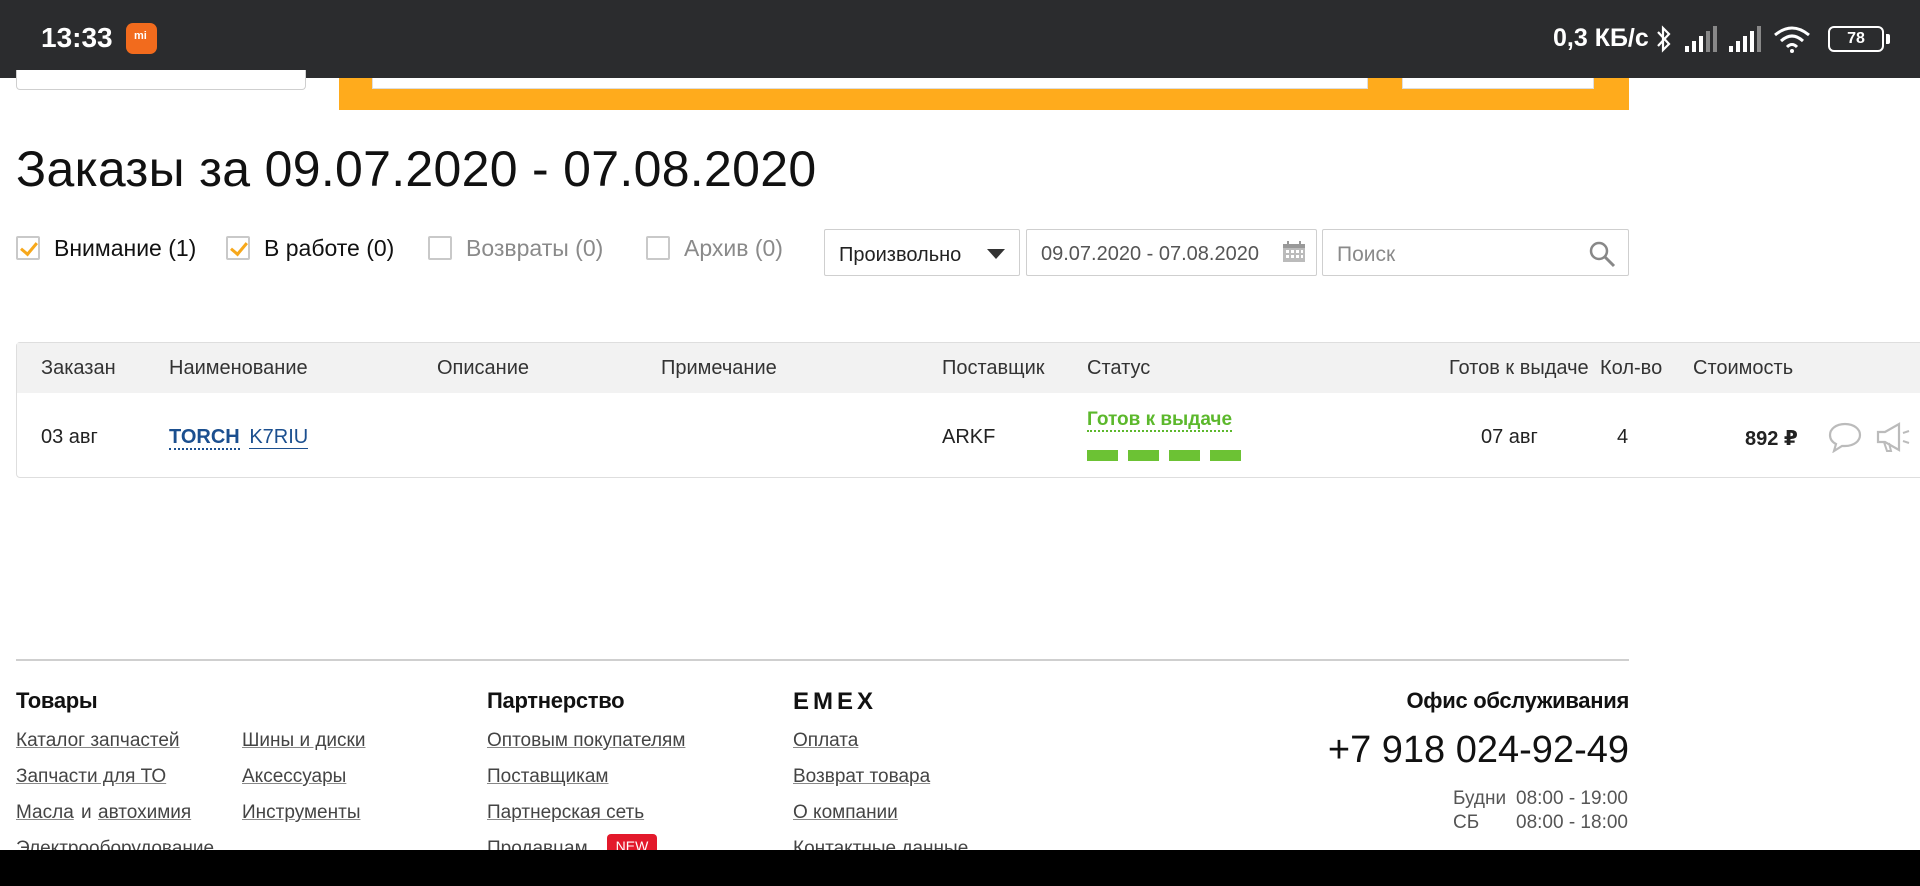  What do you see at coordinates (28, 248) in the screenshot?
I see `checkbox-attention` at bounding box center [28, 248].